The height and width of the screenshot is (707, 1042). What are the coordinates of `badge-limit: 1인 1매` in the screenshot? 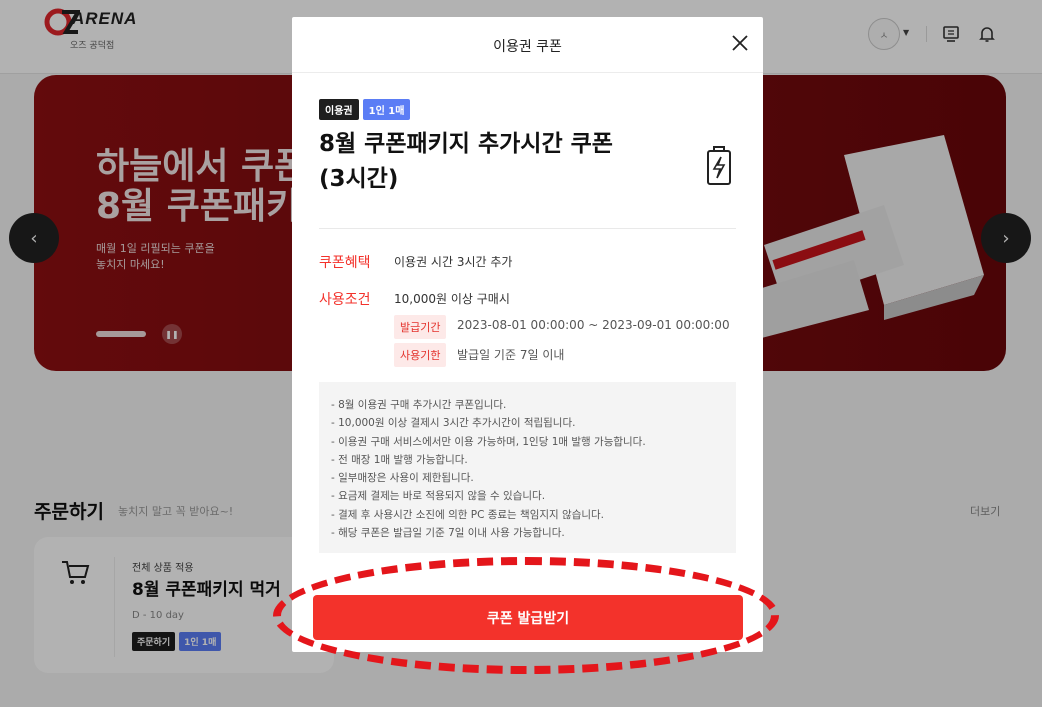 It's located at (386, 109).